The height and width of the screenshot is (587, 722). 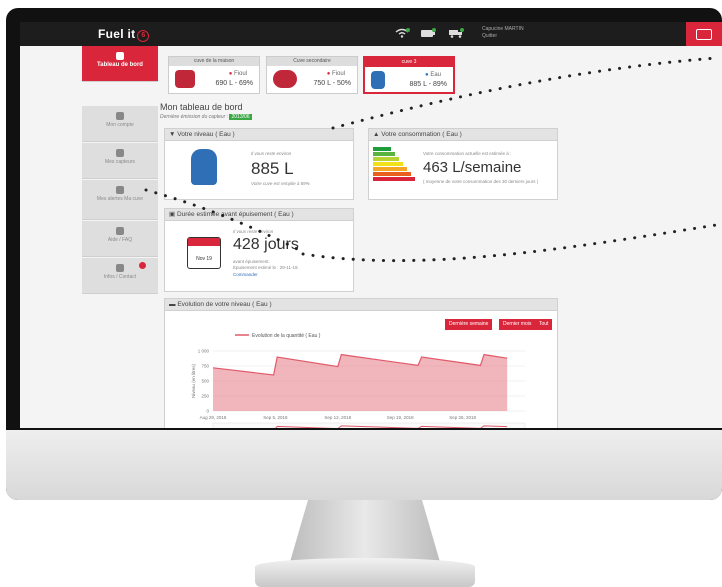 I want to click on panel-header: ▼ Votre niveau ( Eau ), so click(x=259, y=135).